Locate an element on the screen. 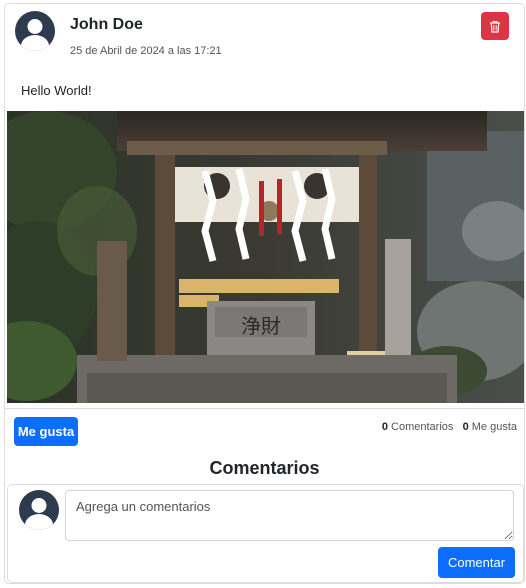 The height and width of the screenshot is (588, 526). post-stats: 0 Comentarios 0 Me gusta is located at coordinates (449, 427).